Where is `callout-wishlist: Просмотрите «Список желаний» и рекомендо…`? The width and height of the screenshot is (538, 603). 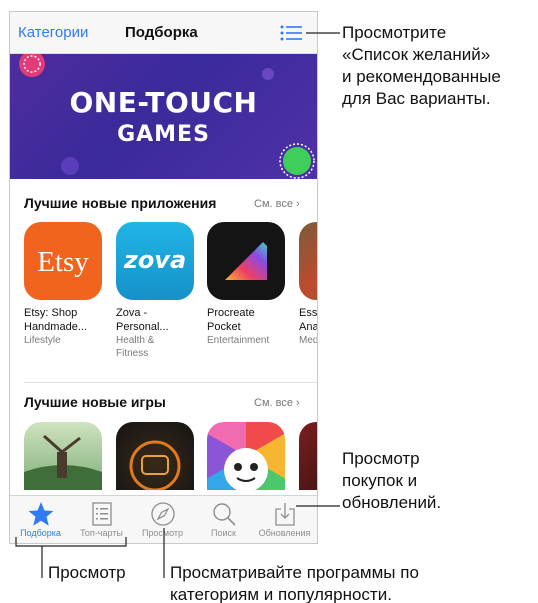
callout-wishlist: Просмотрите «Список желаний» и рекомендо… is located at coordinates (421, 66).